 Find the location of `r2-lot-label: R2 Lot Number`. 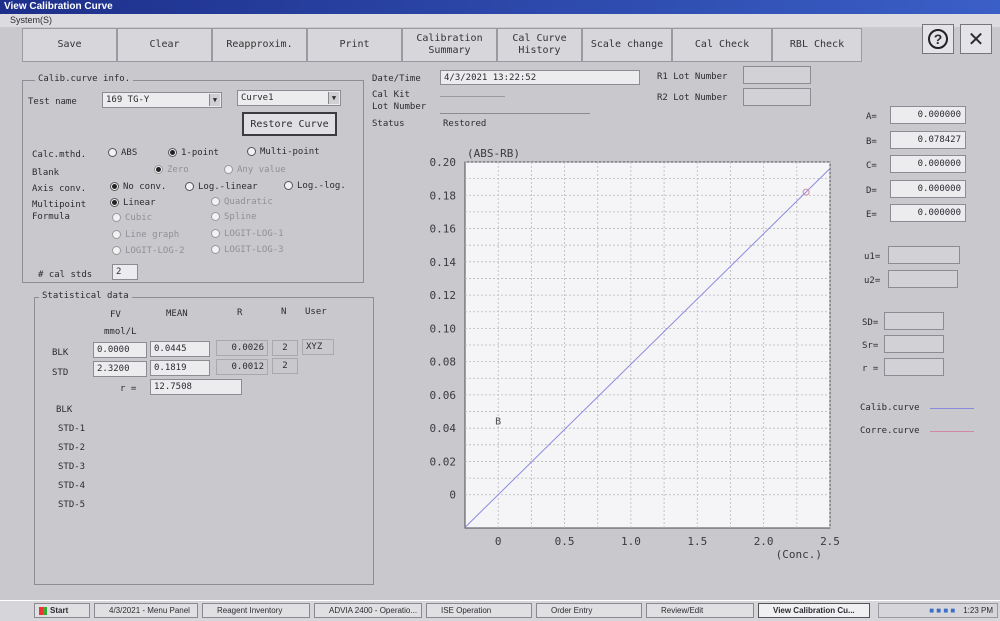

r2-lot-label: R2 Lot Number is located at coordinates (692, 98).